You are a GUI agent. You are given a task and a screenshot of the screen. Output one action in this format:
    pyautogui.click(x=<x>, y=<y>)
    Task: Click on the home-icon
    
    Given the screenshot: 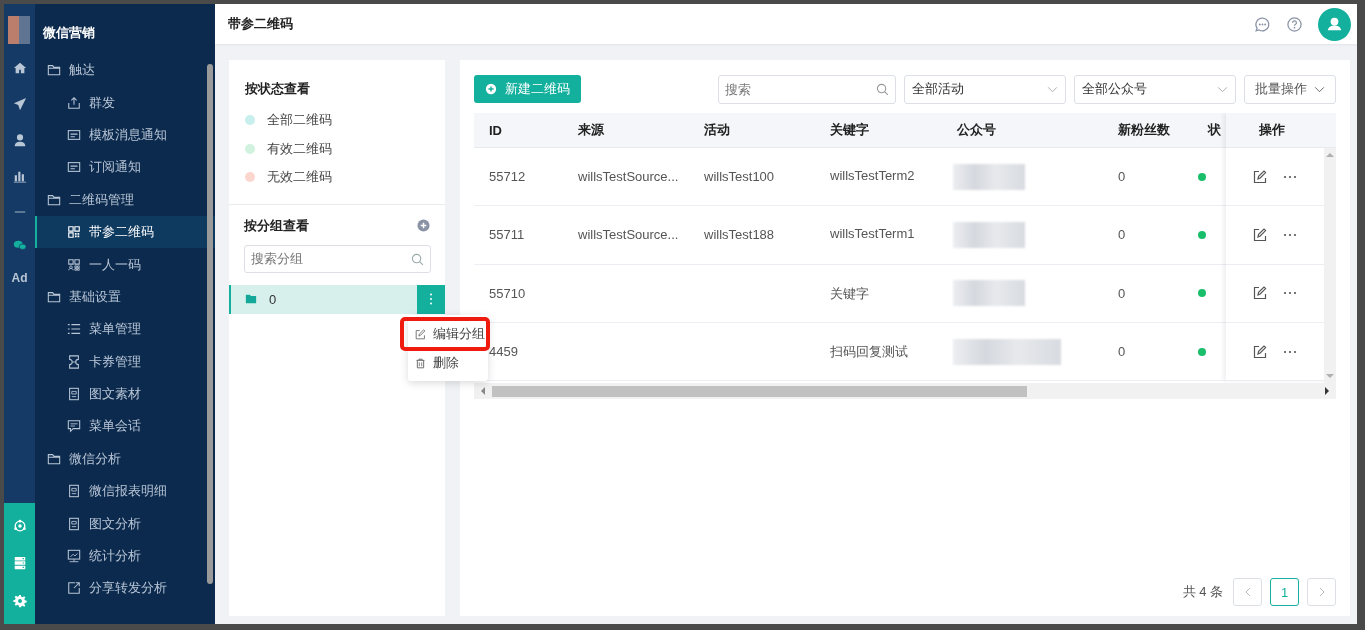 What is the action you would take?
    pyautogui.click(x=19, y=68)
    